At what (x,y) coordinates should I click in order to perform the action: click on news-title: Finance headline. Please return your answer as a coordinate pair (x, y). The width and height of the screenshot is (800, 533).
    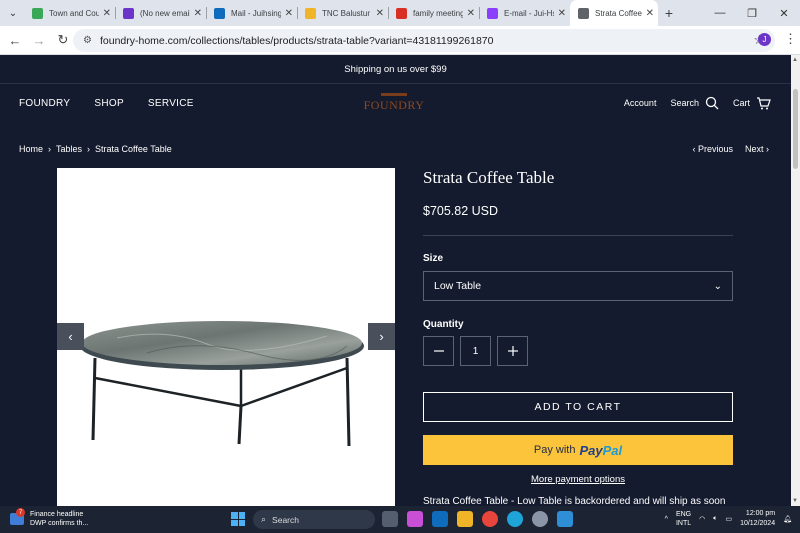
    Looking at the image, I should click on (57, 514).